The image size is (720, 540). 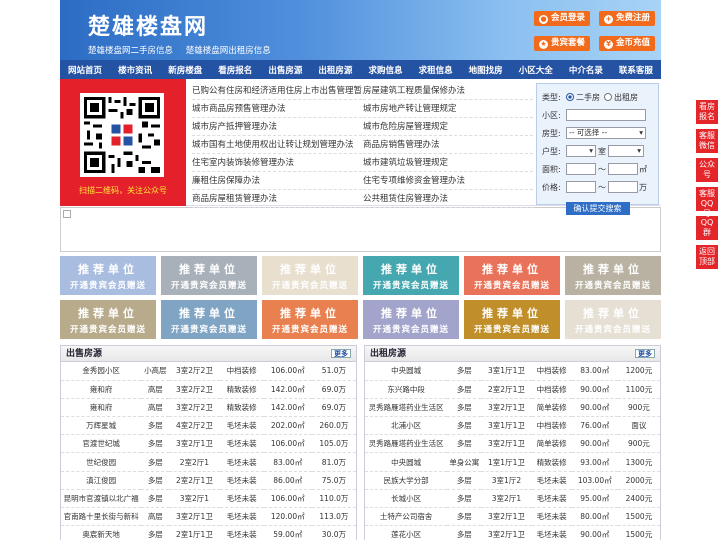 What do you see at coordinates (277, 181) in the screenshot?
I see `policy-link: 廉租住房保障办法` at bounding box center [277, 181].